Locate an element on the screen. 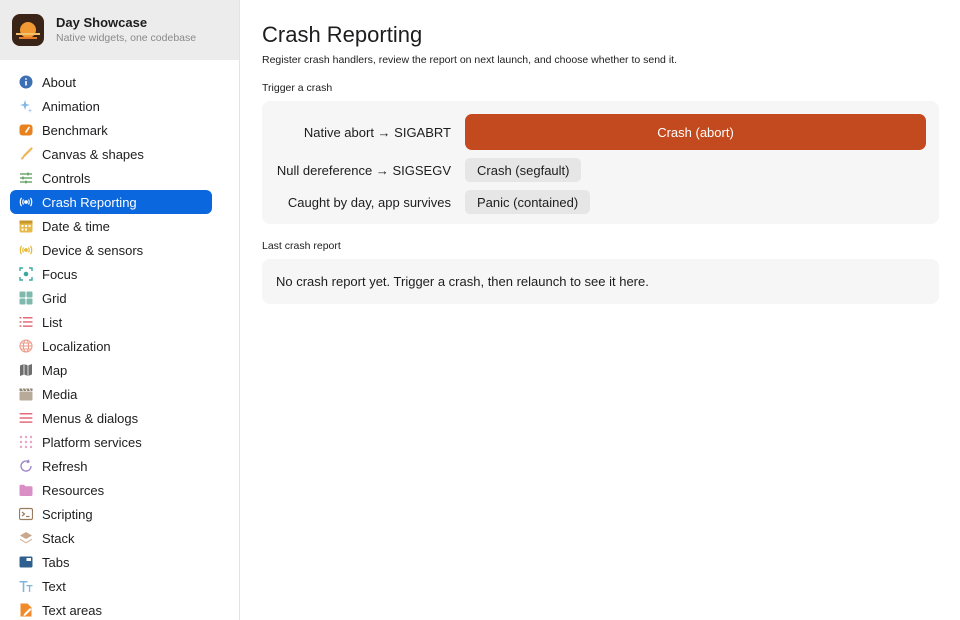 The height and width of the screenshot is (620, 960). sidebar-item-label: Scripting is located at coordinates (67, 514).